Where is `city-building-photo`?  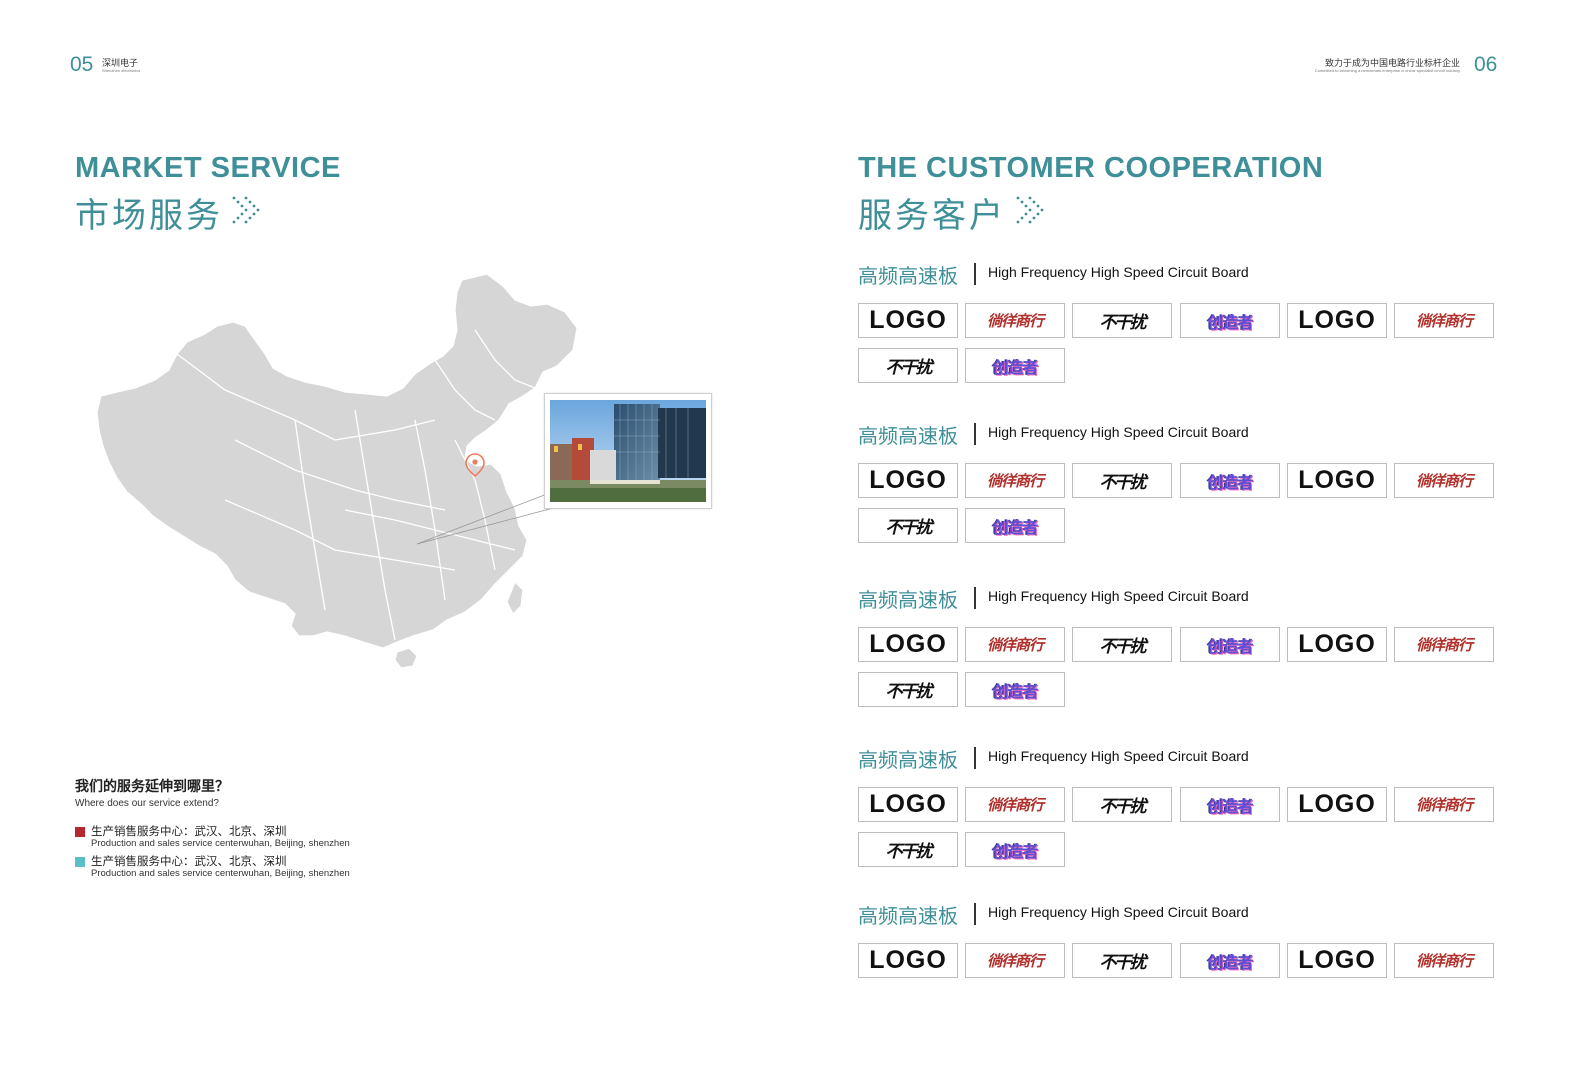
city-building-photo is located at coordinates (628, 451).